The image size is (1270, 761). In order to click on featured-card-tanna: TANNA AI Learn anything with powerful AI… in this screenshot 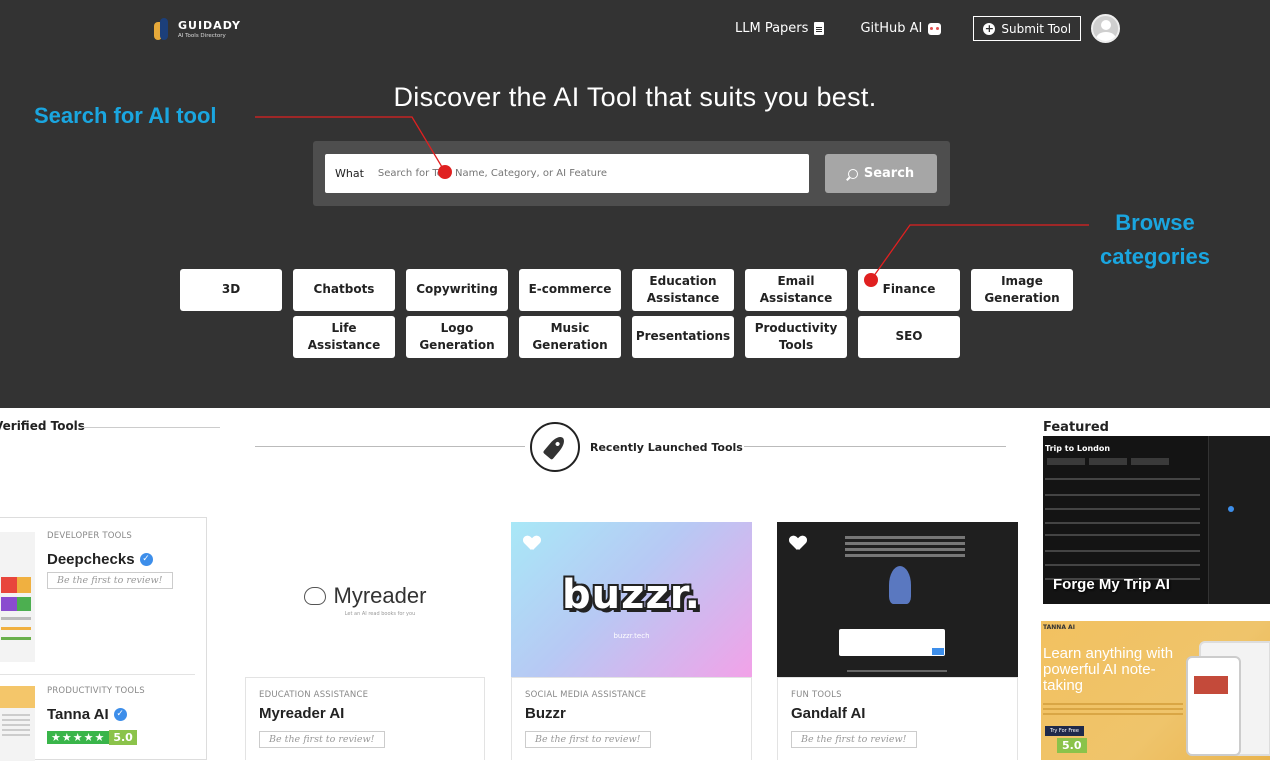, I will do `click(1155, 690)`.